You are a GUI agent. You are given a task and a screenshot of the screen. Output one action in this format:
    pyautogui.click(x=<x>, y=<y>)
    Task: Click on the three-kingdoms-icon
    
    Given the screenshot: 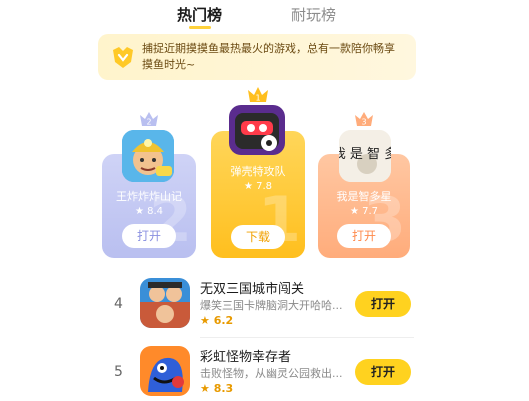 What is the action you would take?
    pyautogui.click(x=165, y=303)
    